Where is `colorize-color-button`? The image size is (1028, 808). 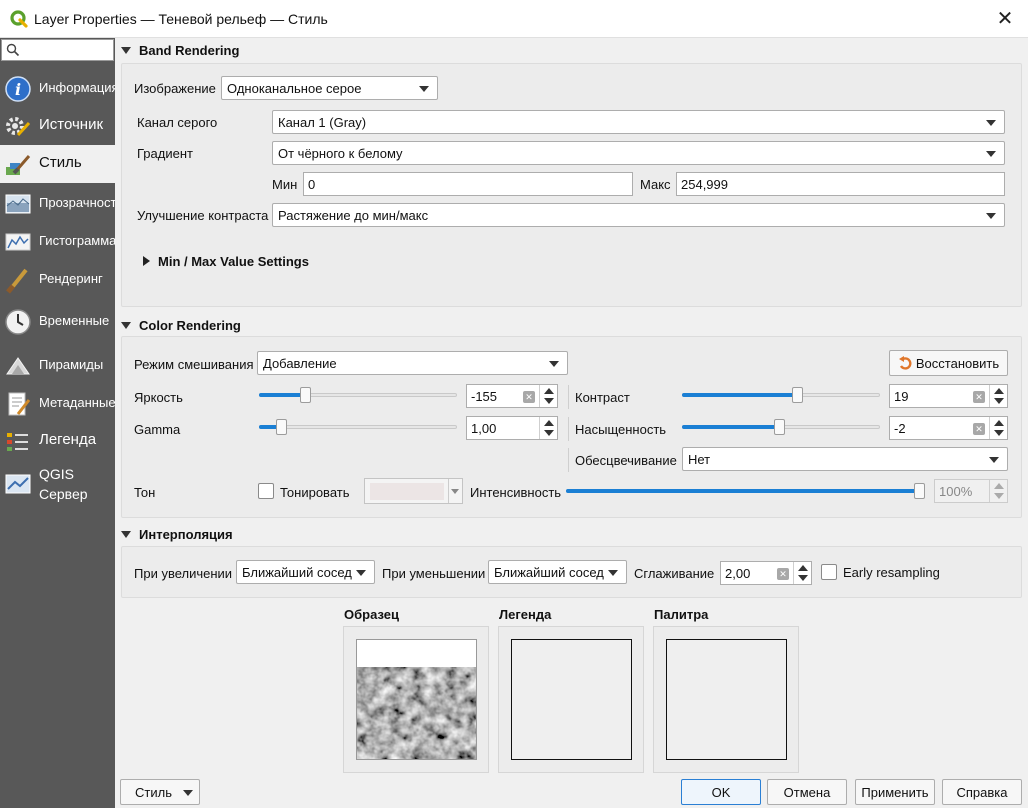 colorize-color-button is located at coordinates (413, 491).